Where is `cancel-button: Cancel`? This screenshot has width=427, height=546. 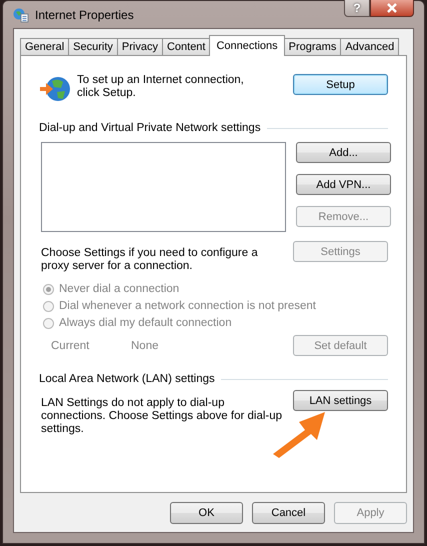 cancel-button: Cancel is located at coordinates (288, 513).